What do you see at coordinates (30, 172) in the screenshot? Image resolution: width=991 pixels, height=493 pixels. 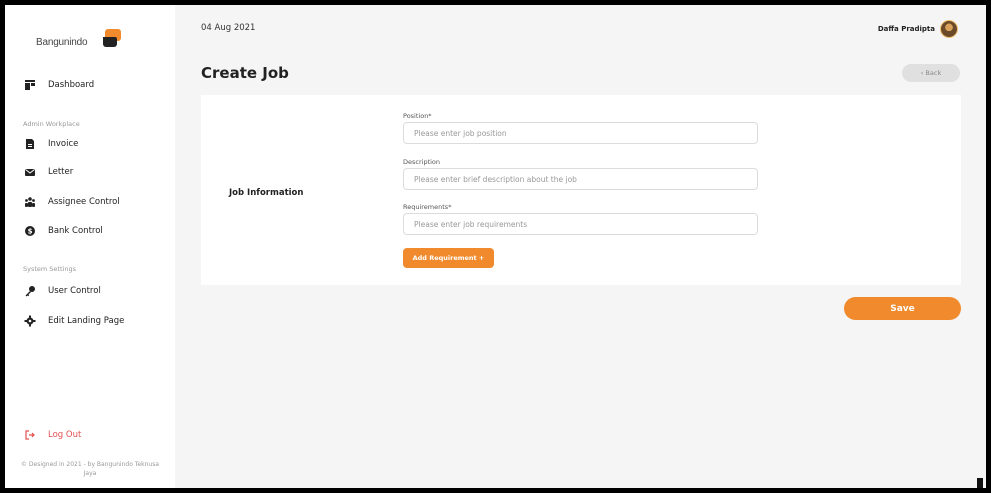 I see `envelope-icon` at bounding box center [30, 172].